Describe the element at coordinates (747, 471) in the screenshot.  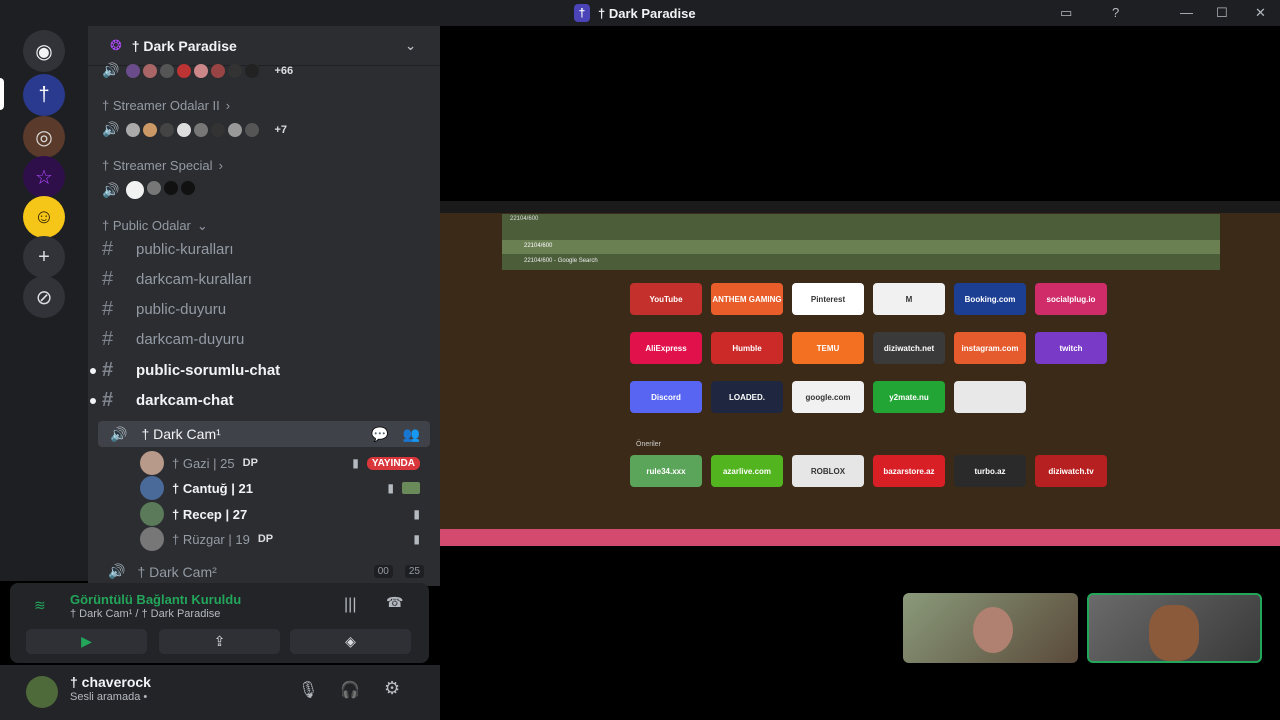
I see `speed-dial-tile: azarlive.com` at that location.